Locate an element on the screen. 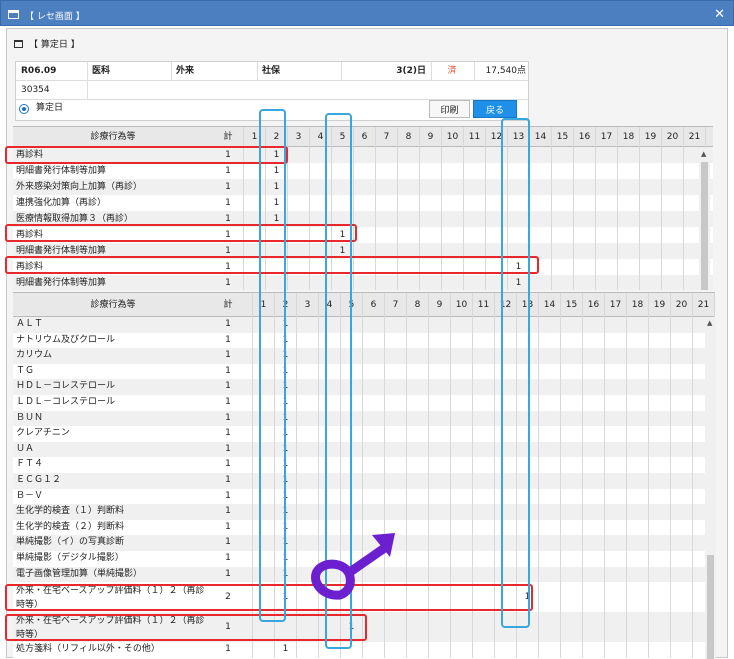 The width and height of the screenshot is (734, 659). lower-scrollbar: ▲ is located at coordinates (710, 488).